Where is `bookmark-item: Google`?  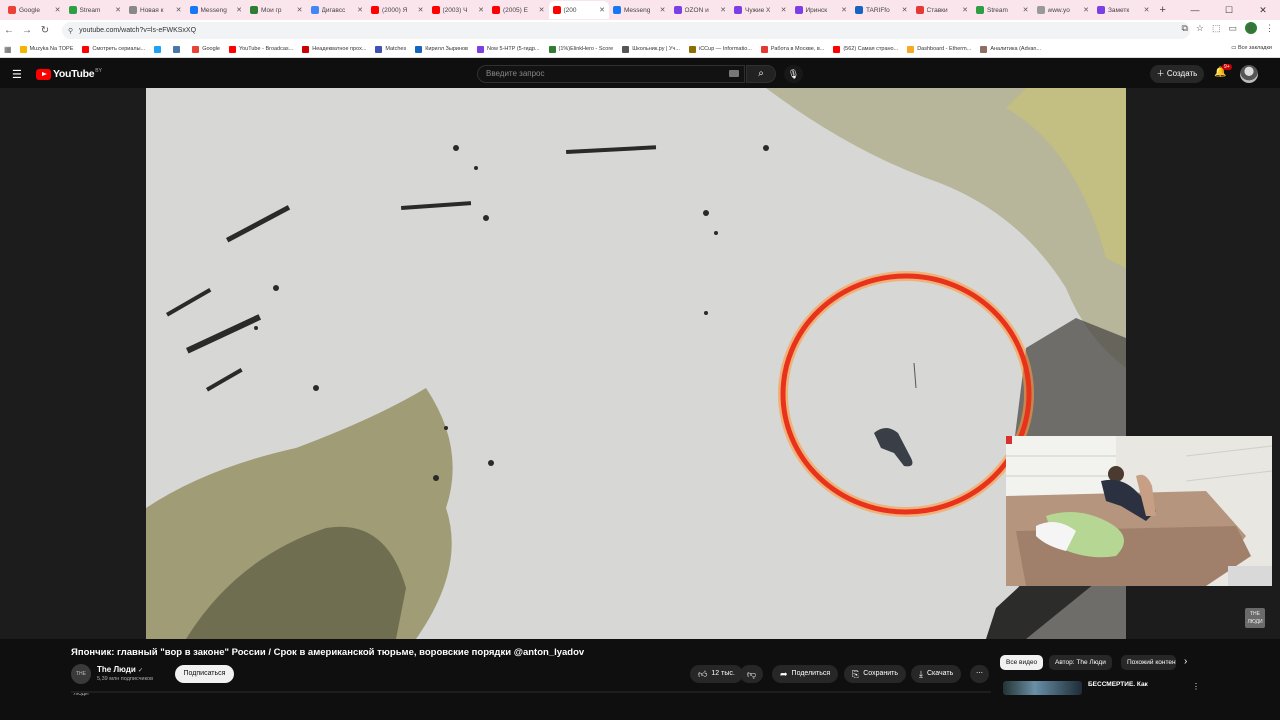
bookmark-item: Google is located at coordinates (206, 49).